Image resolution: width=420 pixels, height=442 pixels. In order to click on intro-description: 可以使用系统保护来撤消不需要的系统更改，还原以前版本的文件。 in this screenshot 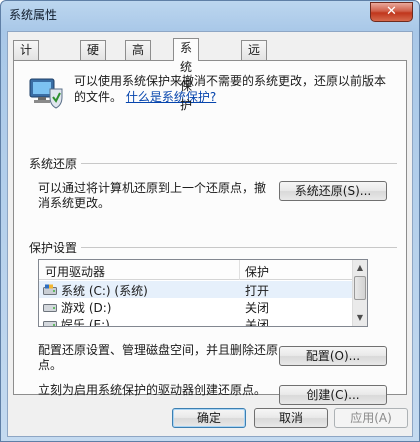, I will do `click(230, 89)`.